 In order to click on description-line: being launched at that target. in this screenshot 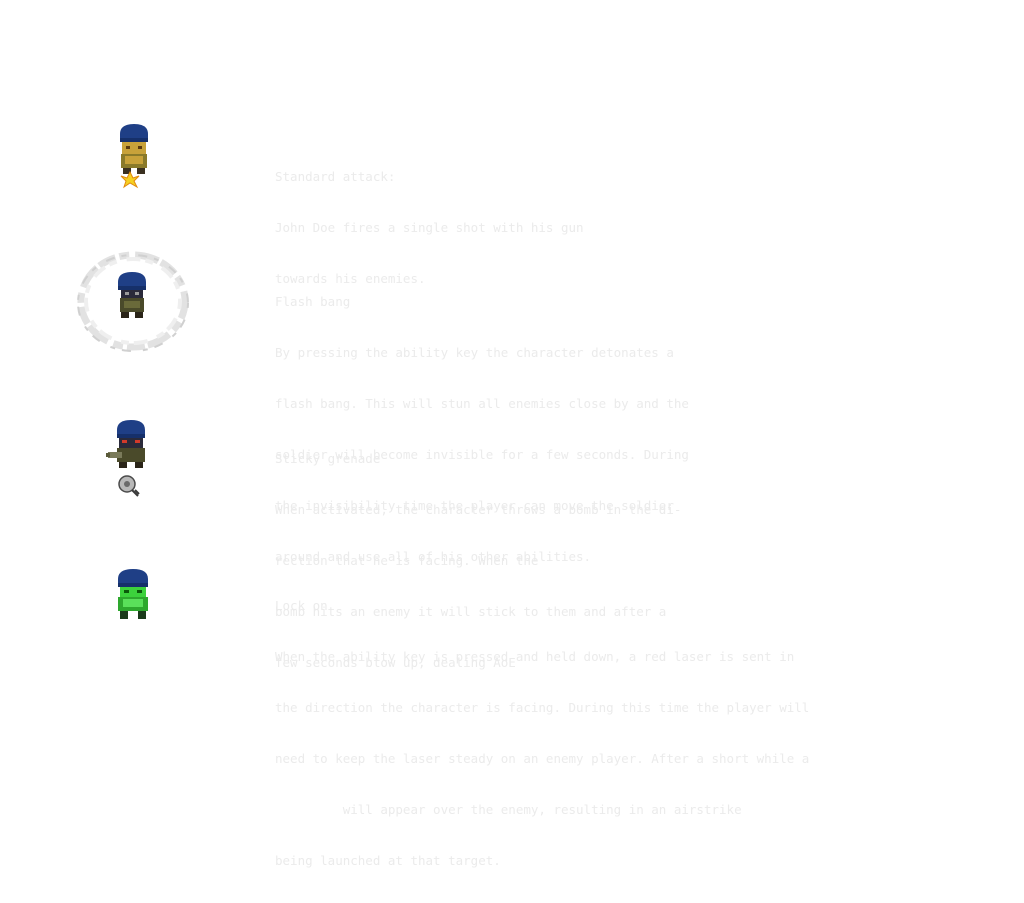, I will do `click(388, 860)`.